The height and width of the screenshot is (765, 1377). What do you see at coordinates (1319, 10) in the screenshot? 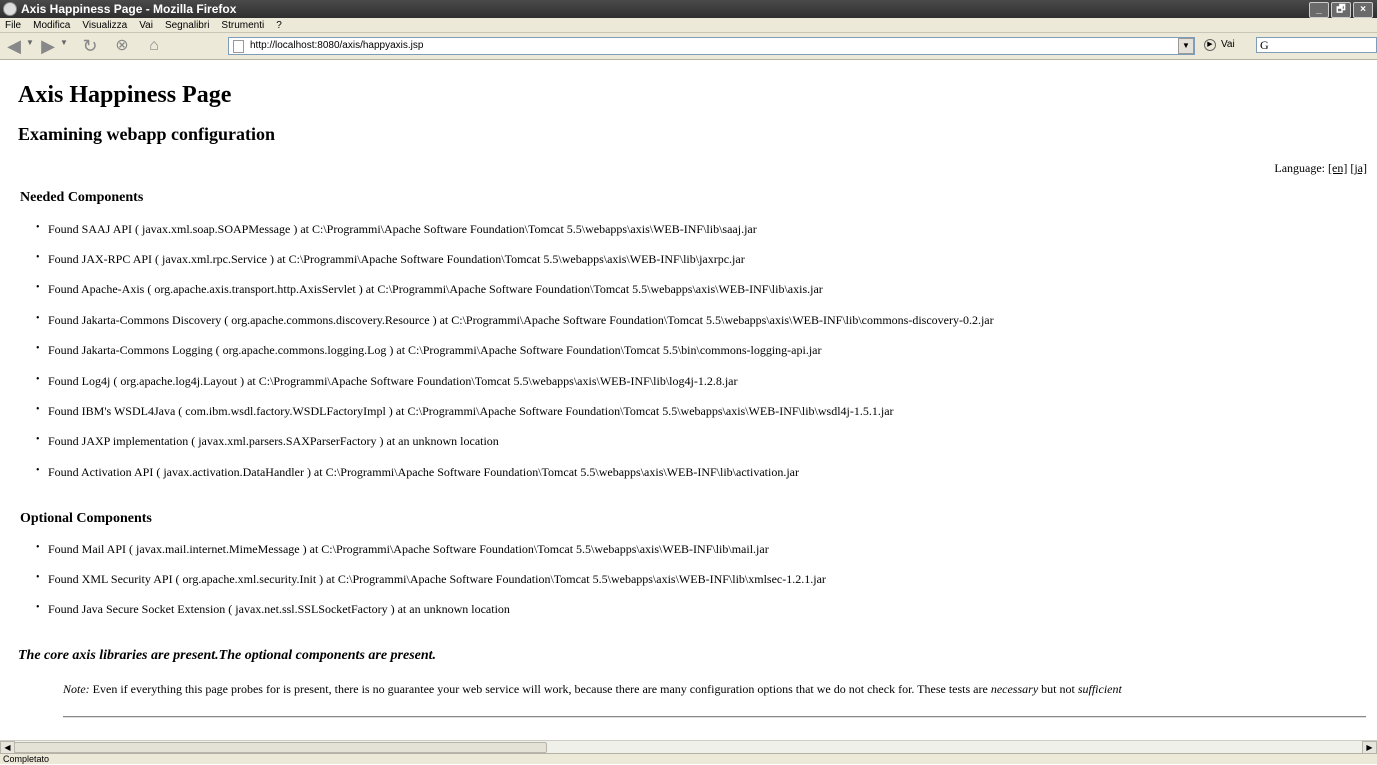
I see `minimize-button: _` at bounding box center [1319, 10].